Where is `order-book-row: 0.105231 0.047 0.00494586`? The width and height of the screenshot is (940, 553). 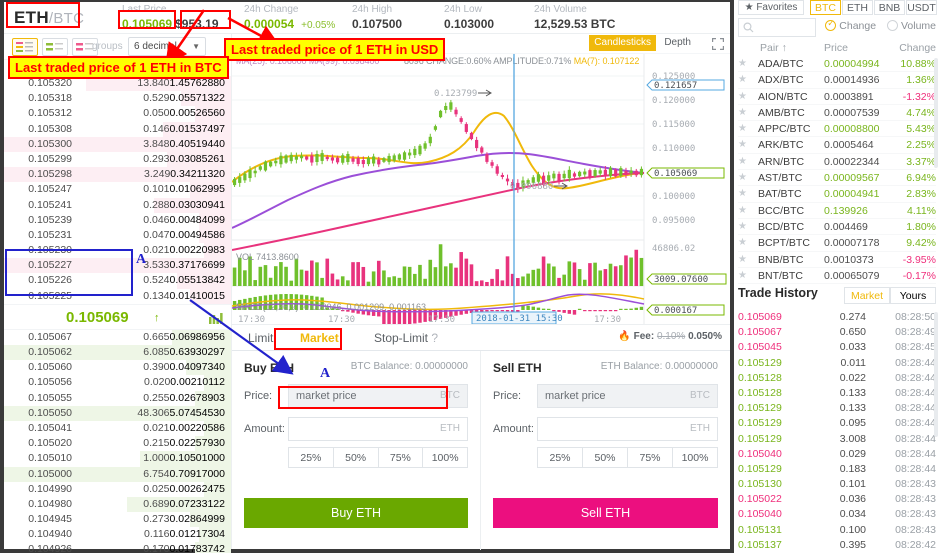 order-book-row: 0.105231 0.047 0.00494586 is located at coordinates (117, 235).